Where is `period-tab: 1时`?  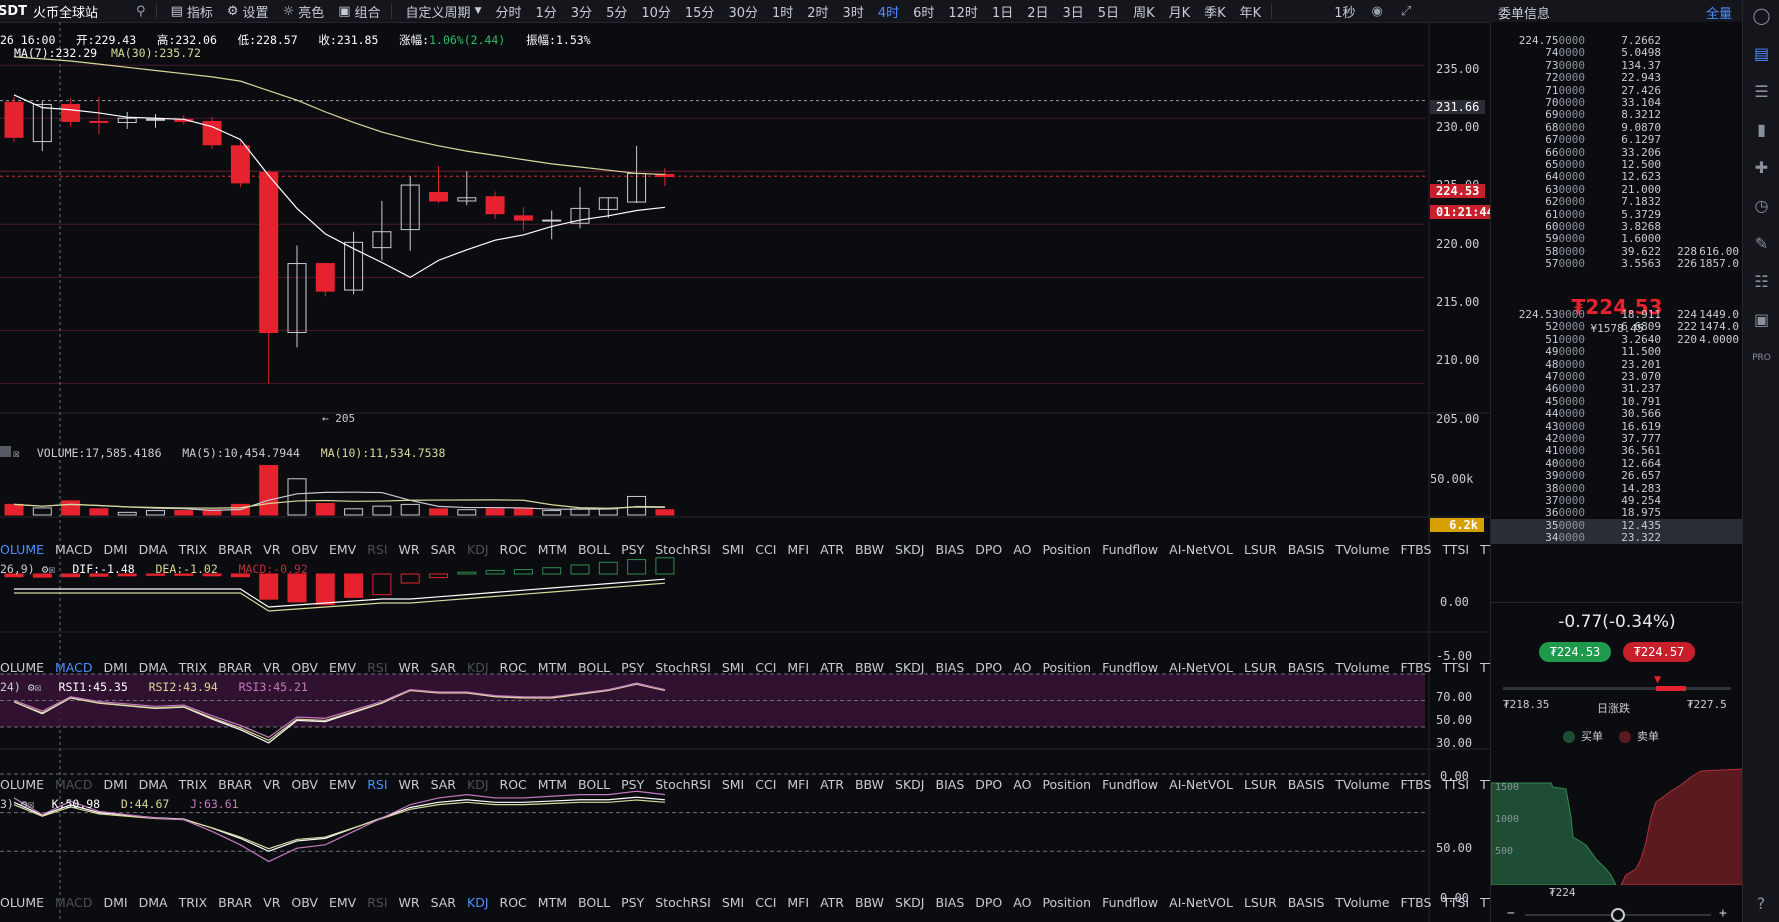
period-tab: 1时 is located at coordinates (782, 11).